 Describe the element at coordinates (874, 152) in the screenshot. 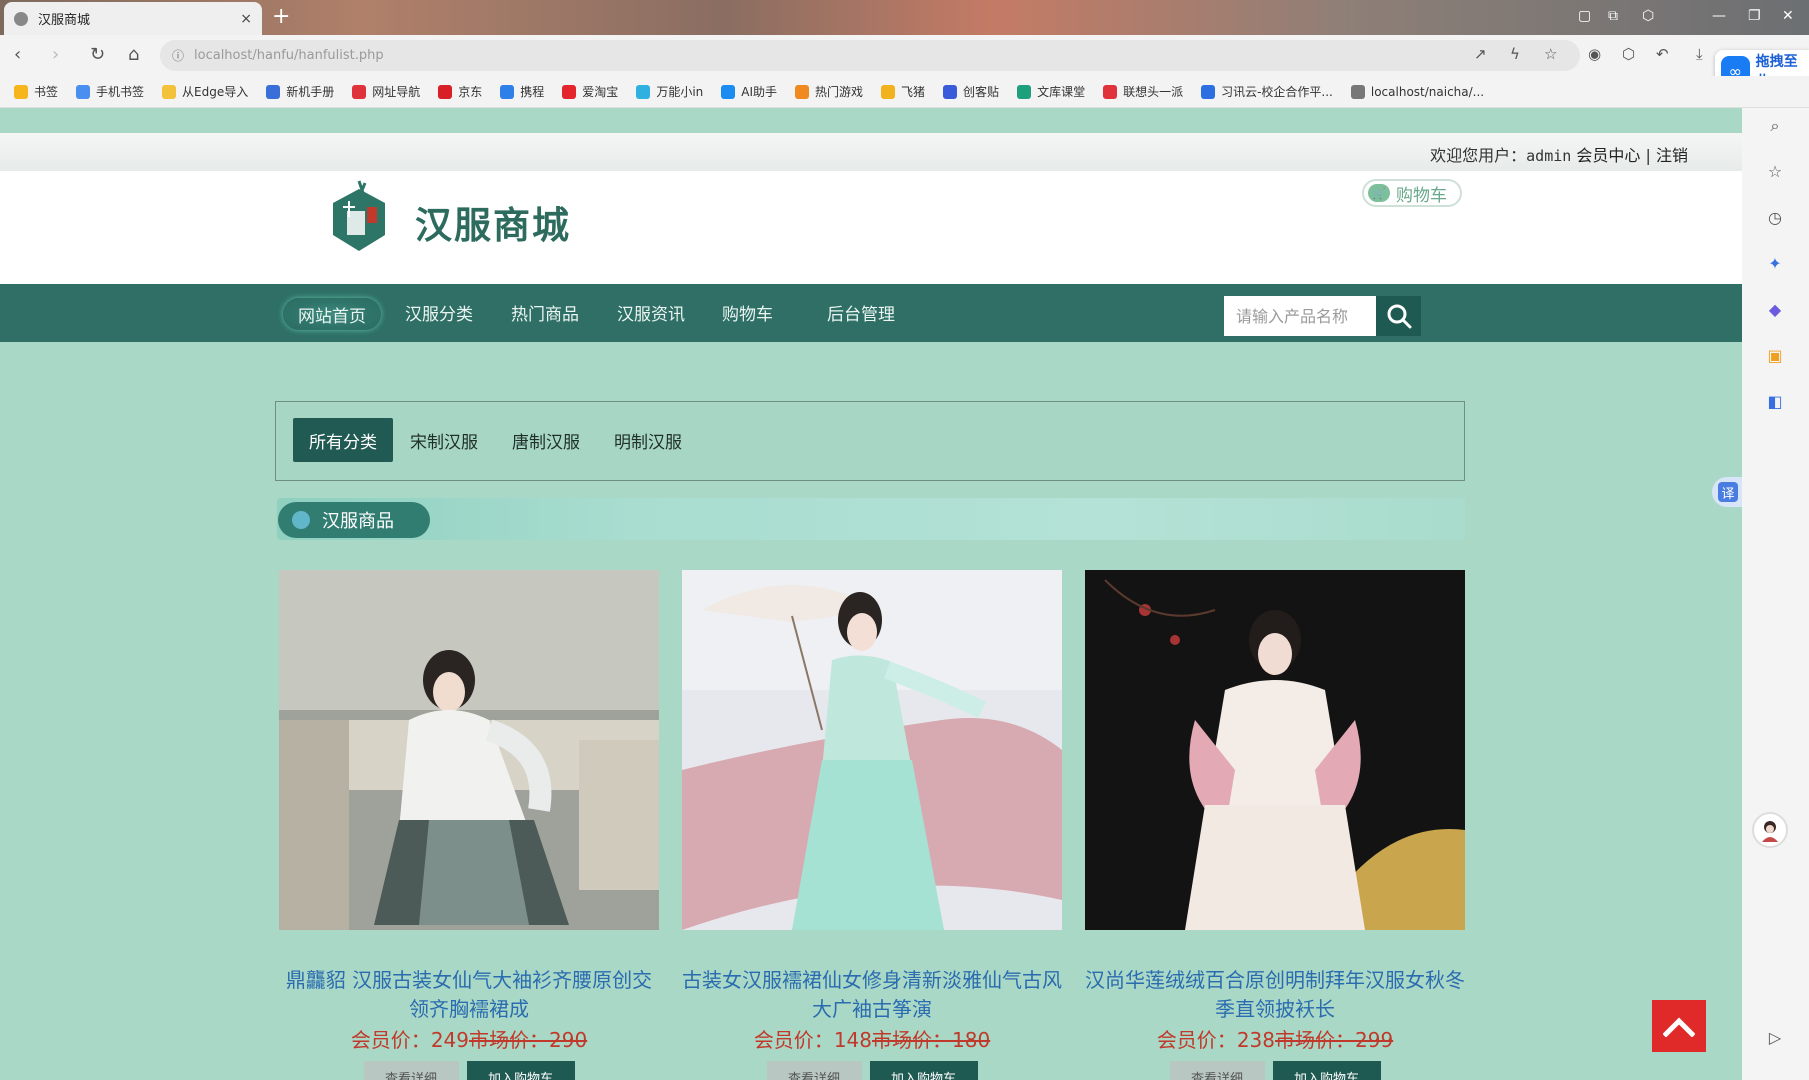

I see `user-bar: 欢迎您用户：admin 会员中心 | 注销` at that location.